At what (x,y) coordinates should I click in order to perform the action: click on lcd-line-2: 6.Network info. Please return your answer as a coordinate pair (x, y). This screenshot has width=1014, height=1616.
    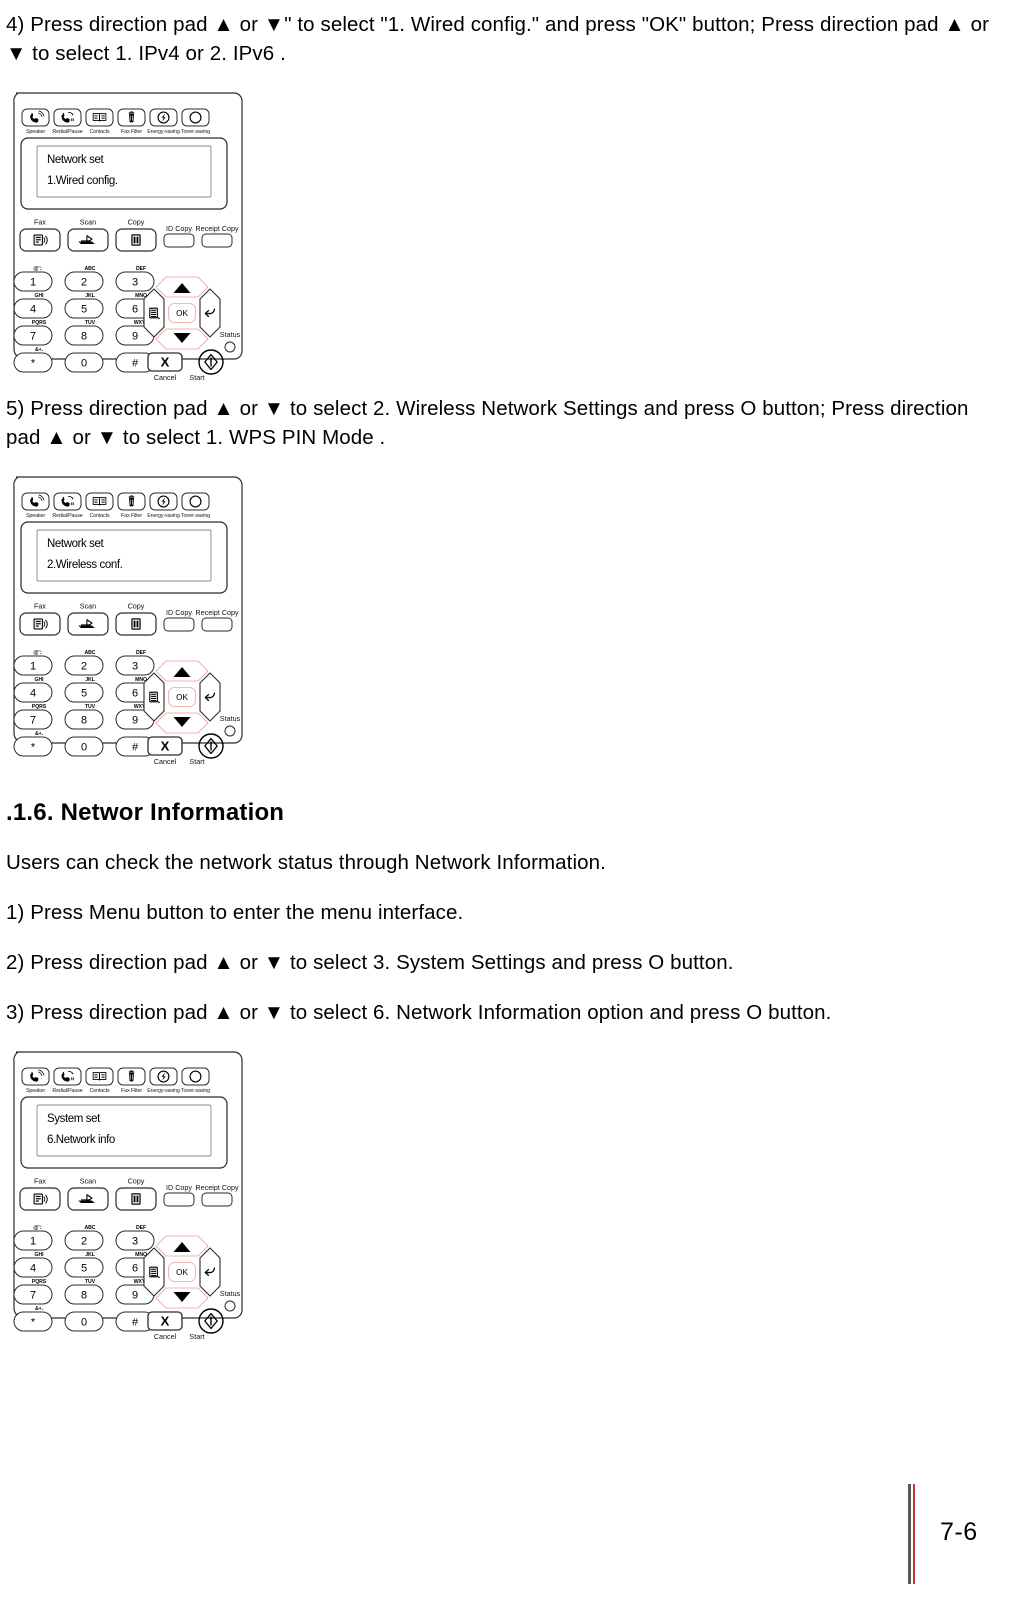
    Looking at the image, I should click on (81, 1140).